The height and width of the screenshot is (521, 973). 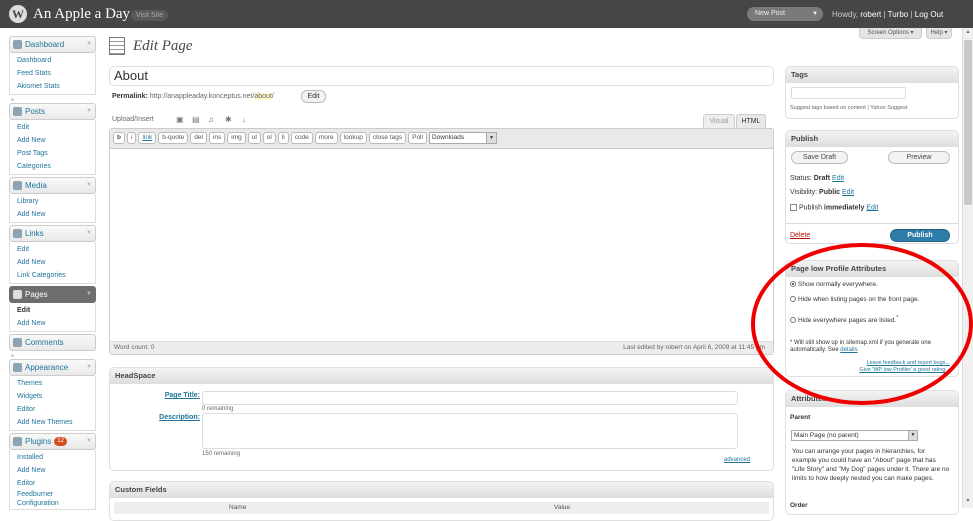 What do you see at coordinates (56, 60) in the screenshot?
I see `submenu-item: Dashboard` at bounding box center [56, 60].